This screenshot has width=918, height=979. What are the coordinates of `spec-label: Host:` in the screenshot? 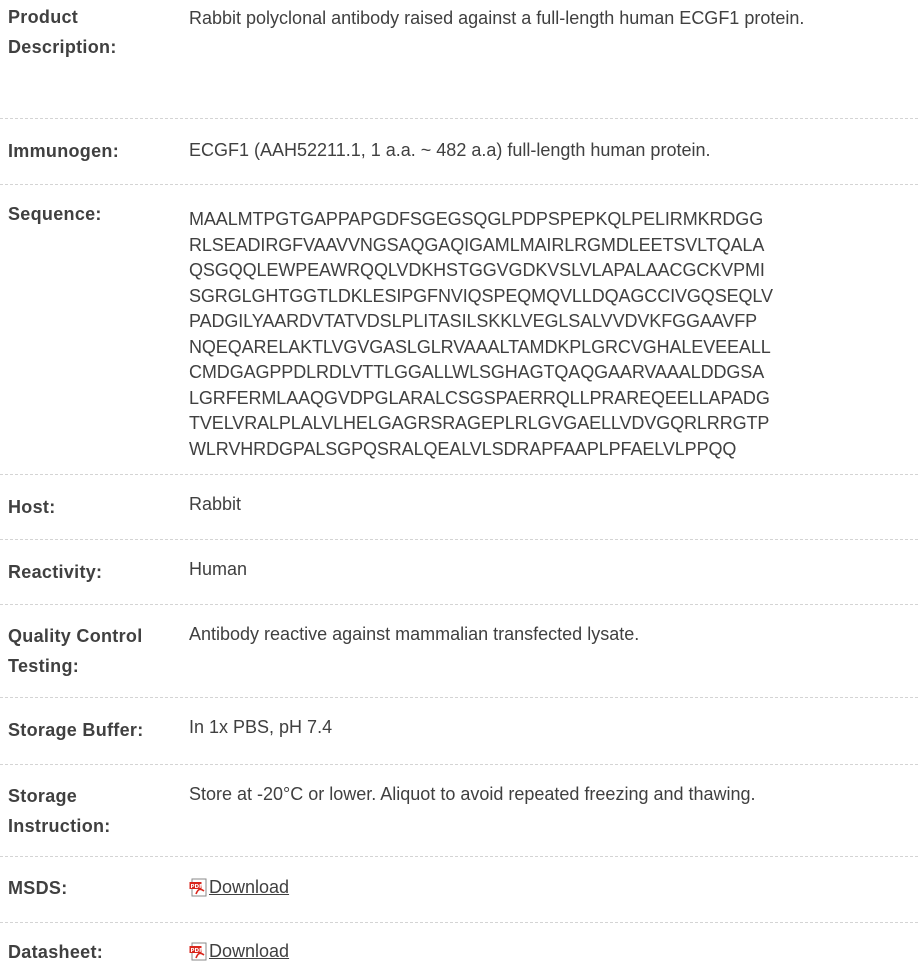 It's located at (32, 507).